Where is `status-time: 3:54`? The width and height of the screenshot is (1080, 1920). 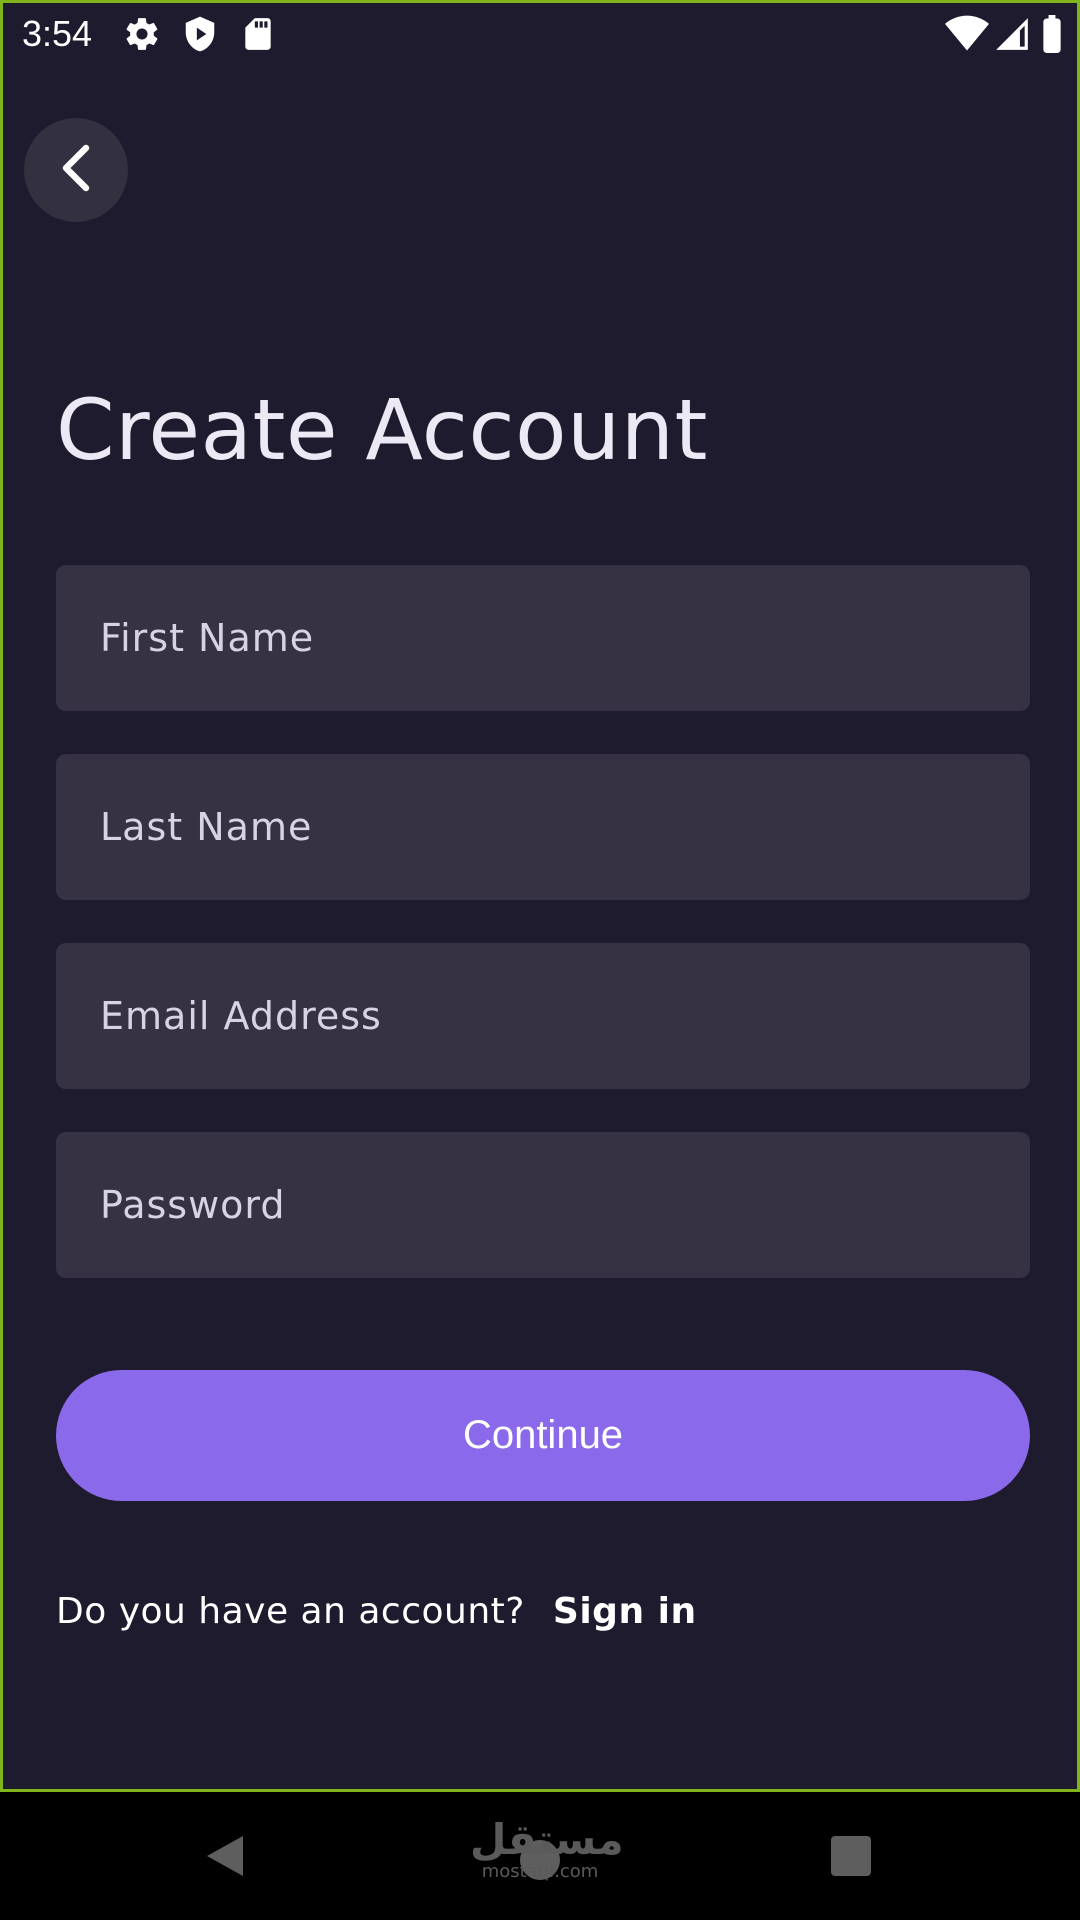 status-time: 3:54 is located at coordinates (57, 33).